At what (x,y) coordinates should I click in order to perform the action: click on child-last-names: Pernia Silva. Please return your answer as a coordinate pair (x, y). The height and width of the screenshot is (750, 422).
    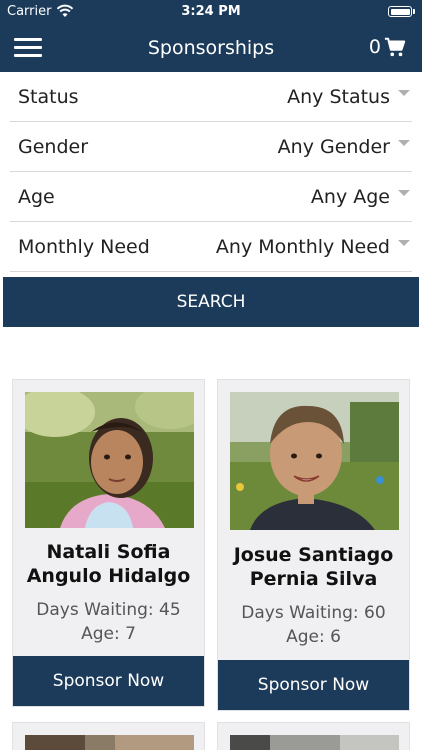
    Looking at the image, I should click on (313, 579).